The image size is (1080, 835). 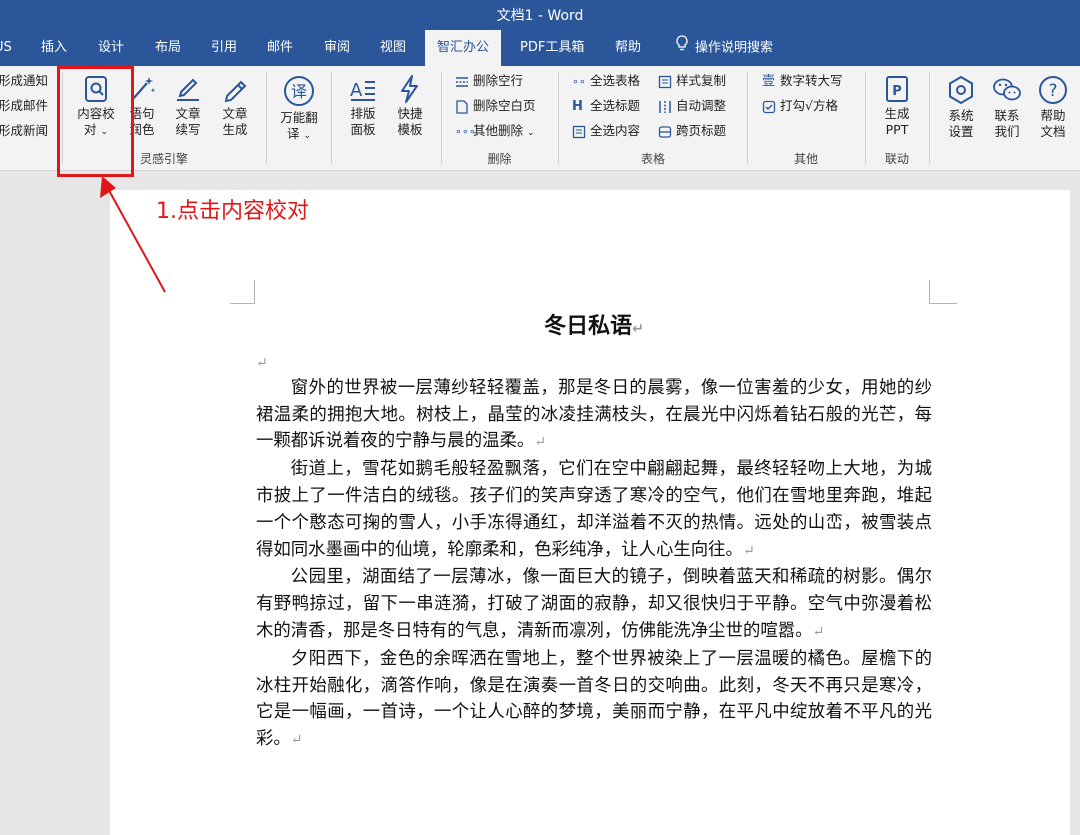 I want to click on layout-icon: A, so click(x=362, y=90).